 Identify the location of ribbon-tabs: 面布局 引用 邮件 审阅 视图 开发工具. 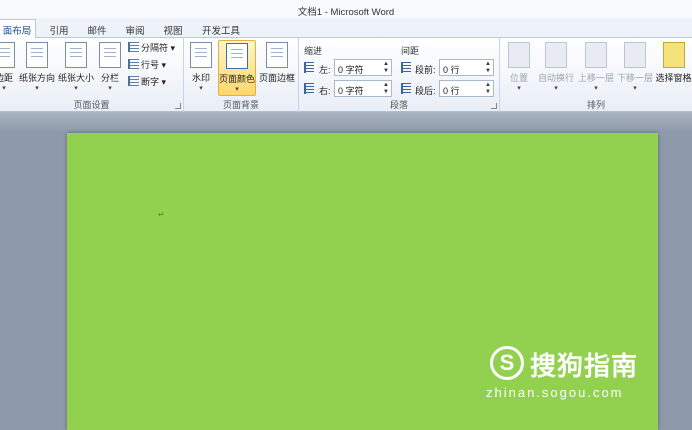
(346, 28).